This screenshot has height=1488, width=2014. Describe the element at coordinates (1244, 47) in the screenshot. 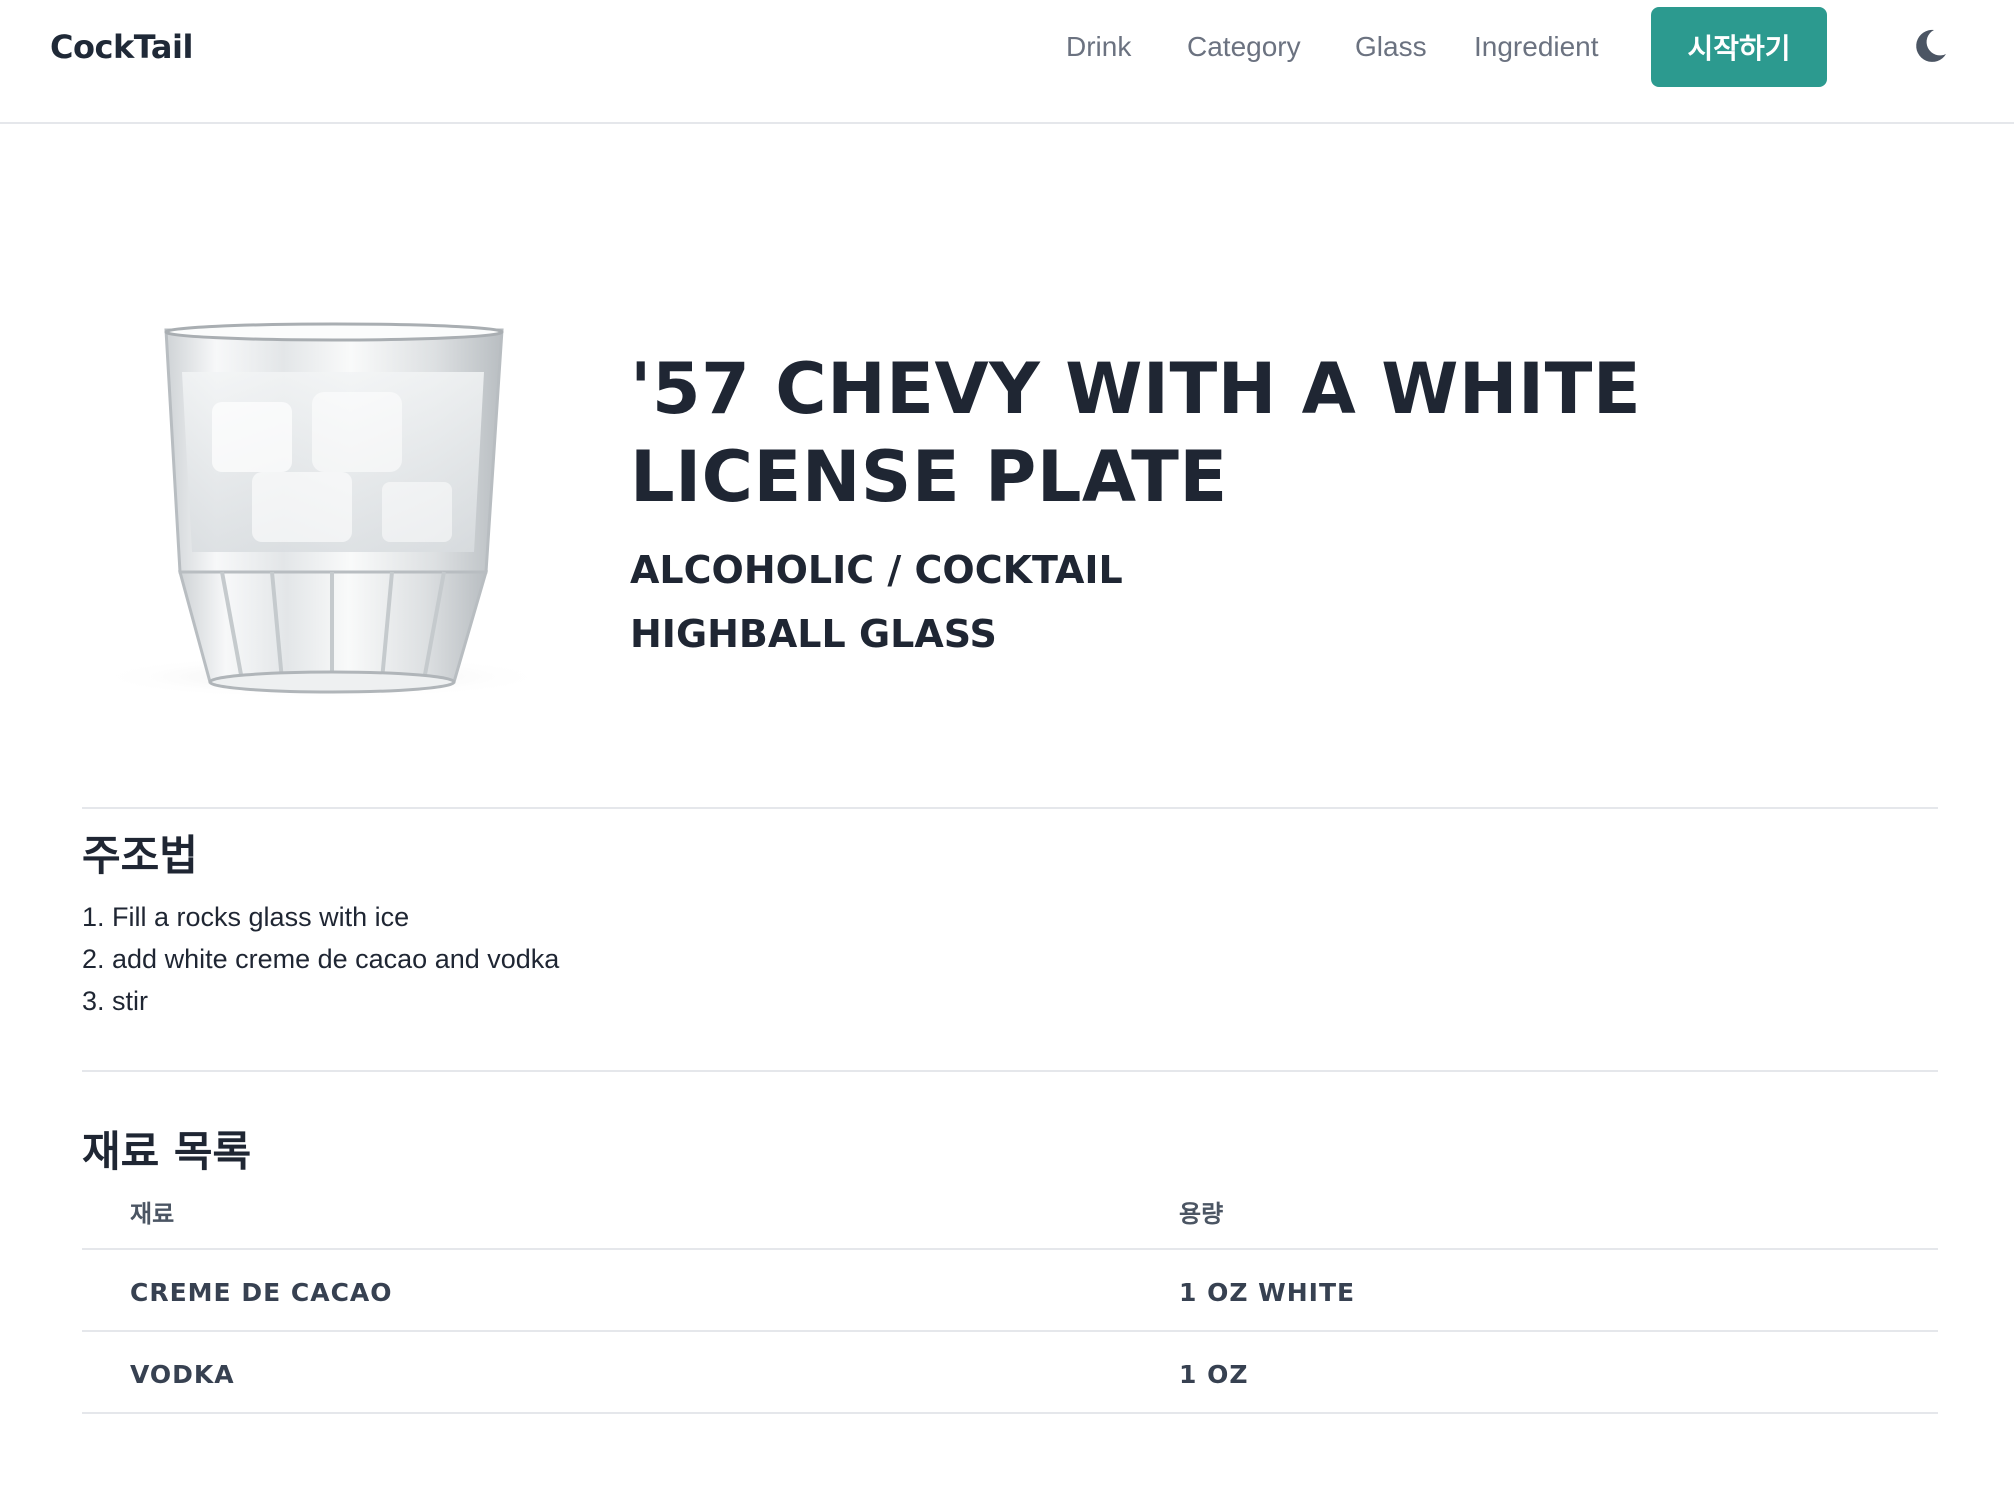

I see `nav-link-category: Category` at that location.